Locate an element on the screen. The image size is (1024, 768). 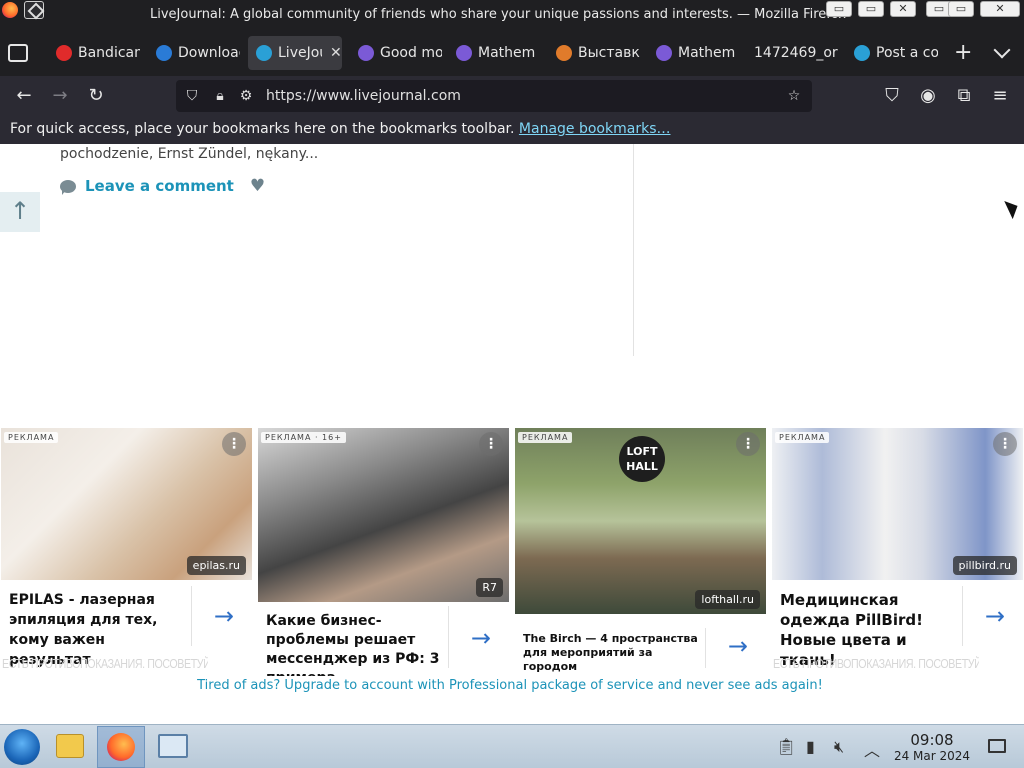
clipboard-icon: 📋︎ is located at coordinates (786, 746).